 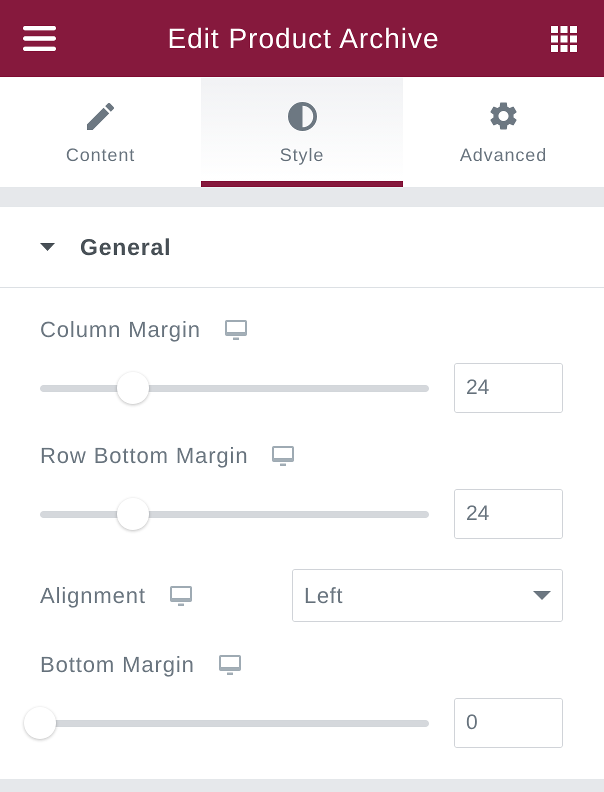 What do you see at coordinates (302, 132) in the screenshot?
I see `tab: Style` at bounding box center [302, 132].